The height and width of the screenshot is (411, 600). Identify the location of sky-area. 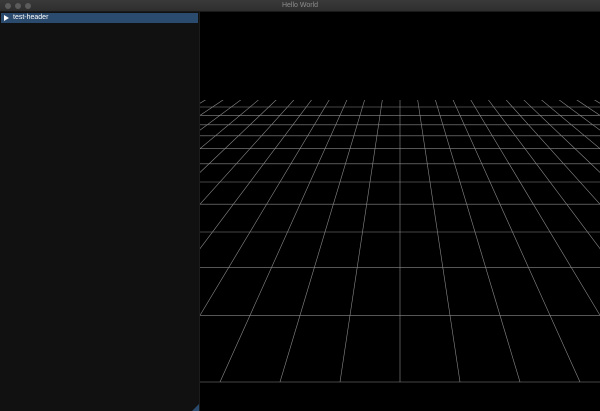
(400, 56).